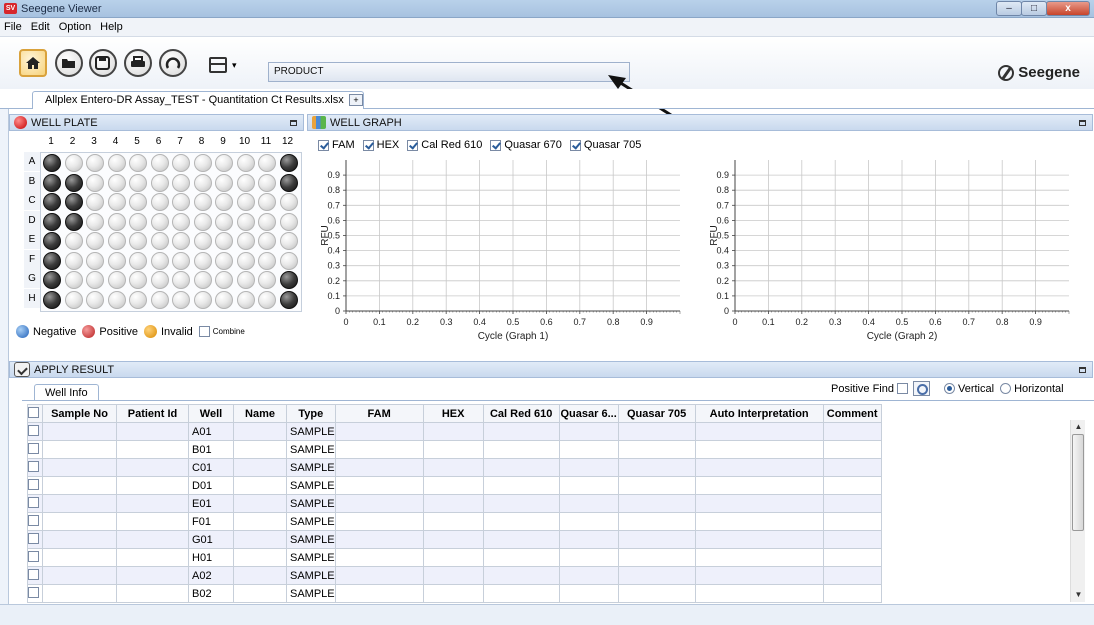  What do you see at coordinates (180, 144) in the screenshot?
I see `plate-column-header: 7` at bounding box center [180, 144].